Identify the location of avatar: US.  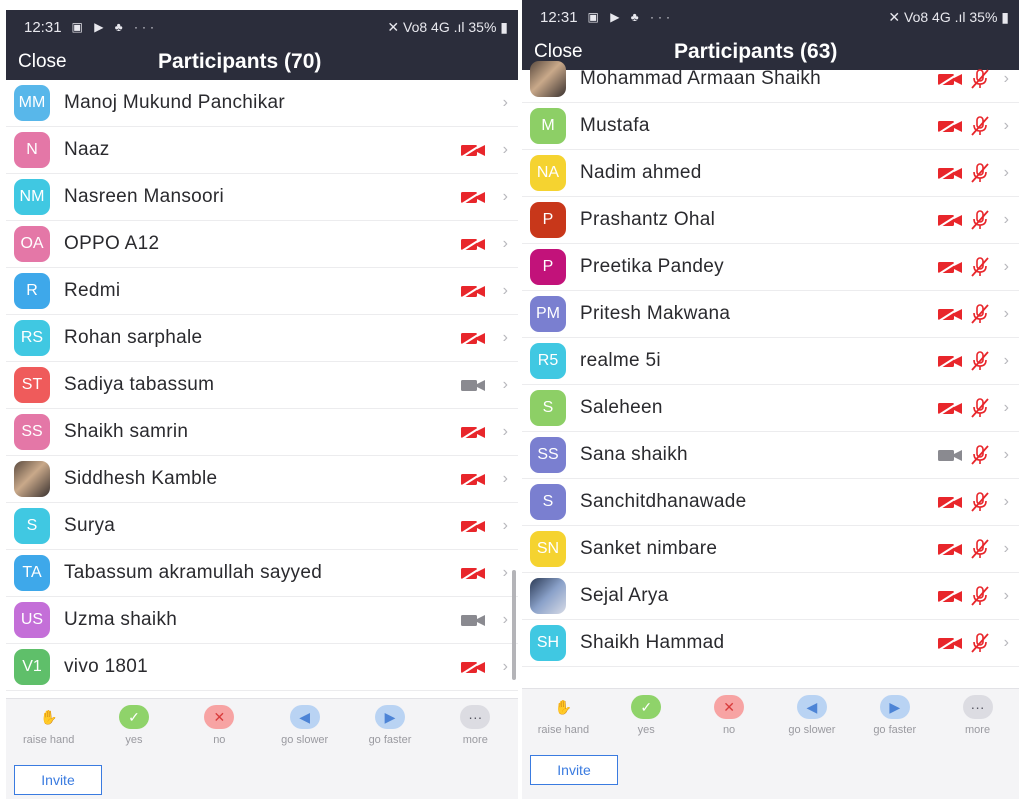
(32, 620).